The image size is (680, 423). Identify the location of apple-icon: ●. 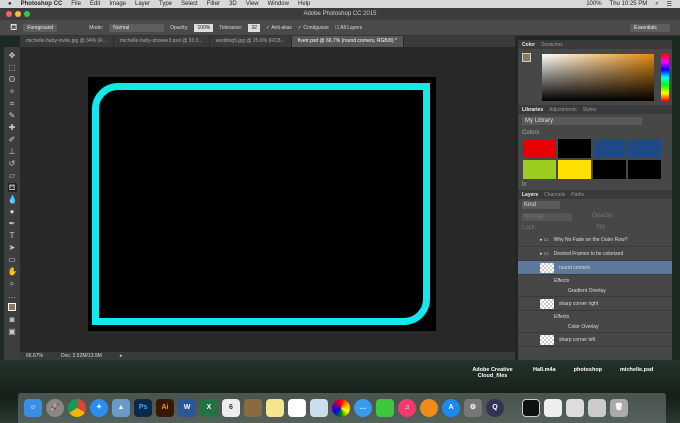
(10, 4).